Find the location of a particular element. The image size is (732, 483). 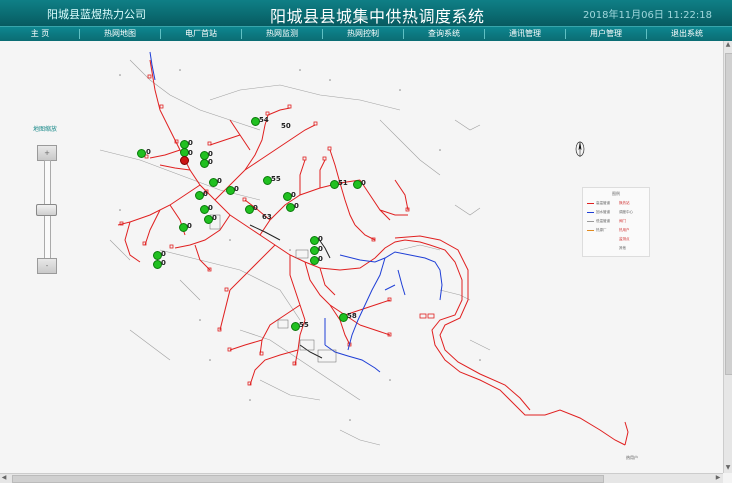

legend-item: 低温管道 is located at coordinates (603, 221).